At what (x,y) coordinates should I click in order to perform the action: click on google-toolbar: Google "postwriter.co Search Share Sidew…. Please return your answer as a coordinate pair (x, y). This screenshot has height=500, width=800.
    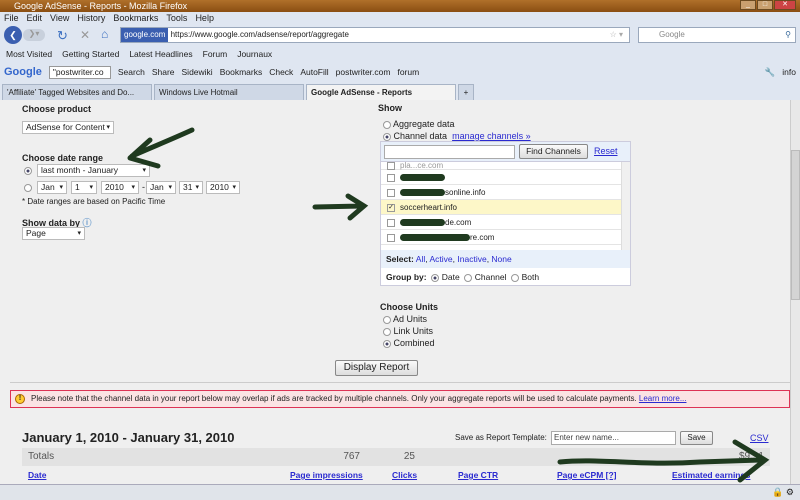
    Looking at the image, I should click on (400, 72).